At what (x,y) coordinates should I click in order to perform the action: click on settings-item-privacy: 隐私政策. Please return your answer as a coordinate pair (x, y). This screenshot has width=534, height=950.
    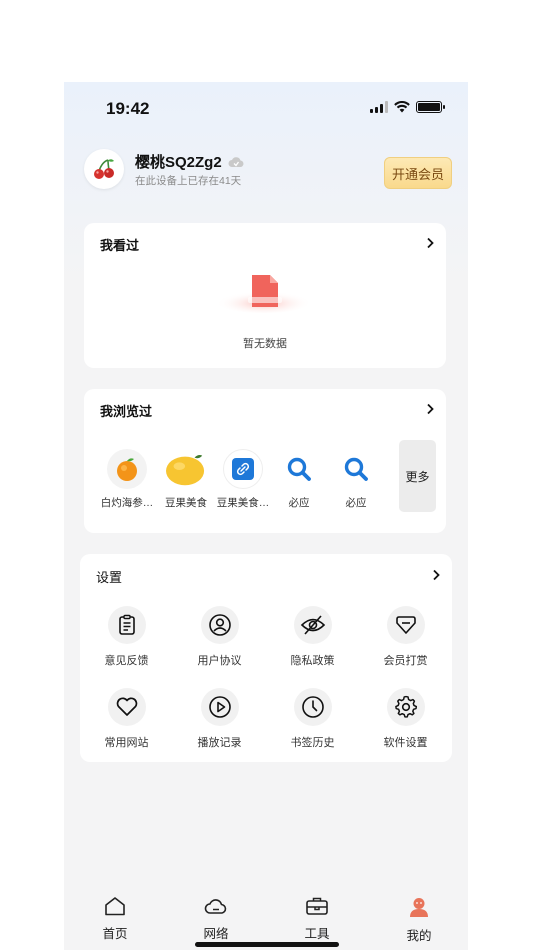
    Looking at the image, I should click on (312, 637).